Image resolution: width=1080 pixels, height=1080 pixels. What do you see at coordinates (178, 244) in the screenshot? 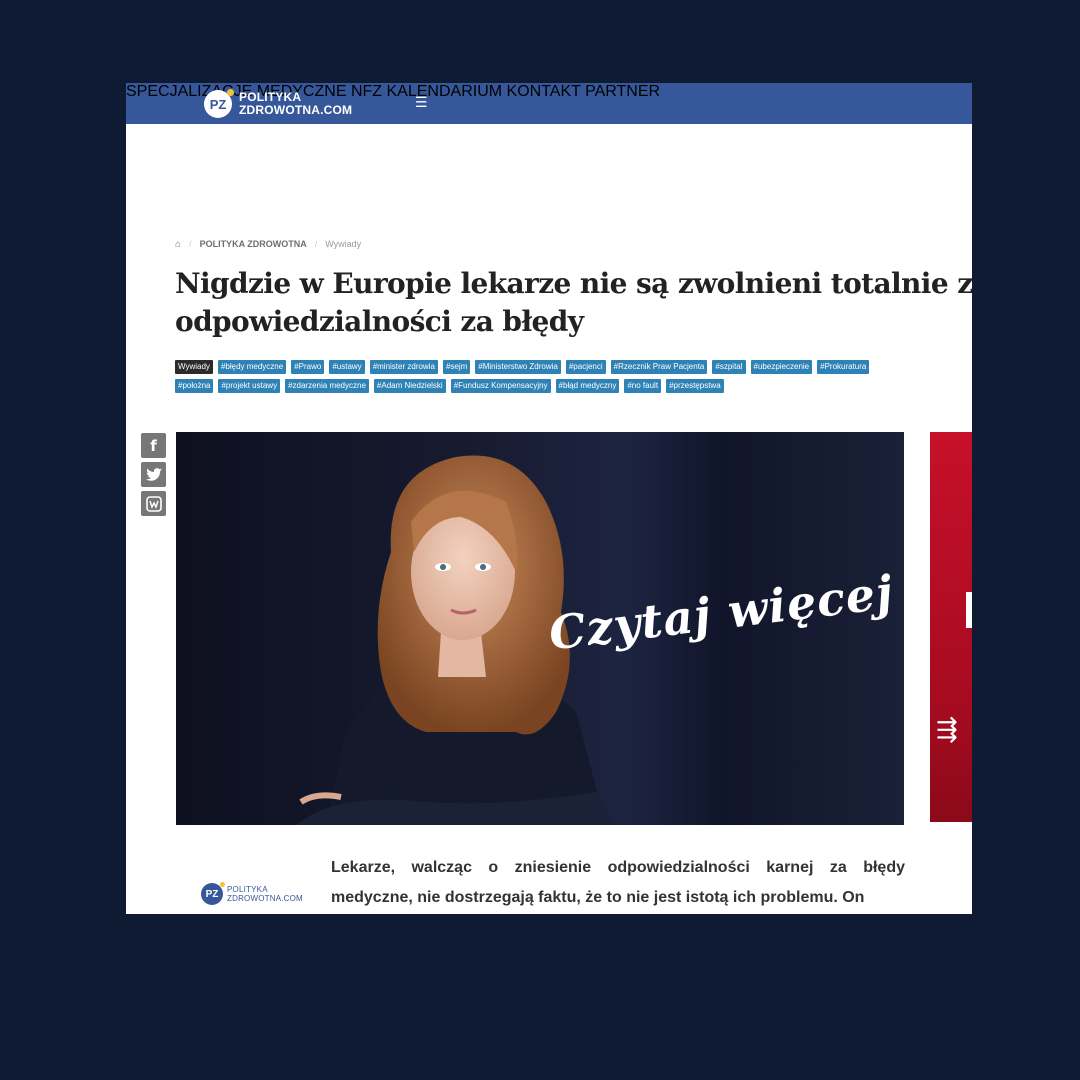
I see `home-icon: ⌂` at bounding box center [178, 244].